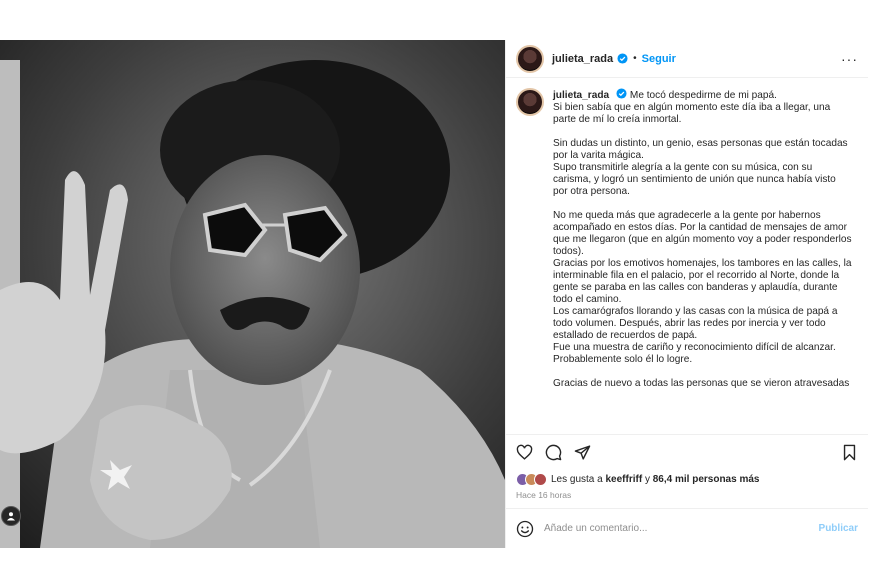 Image resolution: width=870 pixels, height=580 pixels. I want to click on publish-button: Publicar, so click(838, 528).